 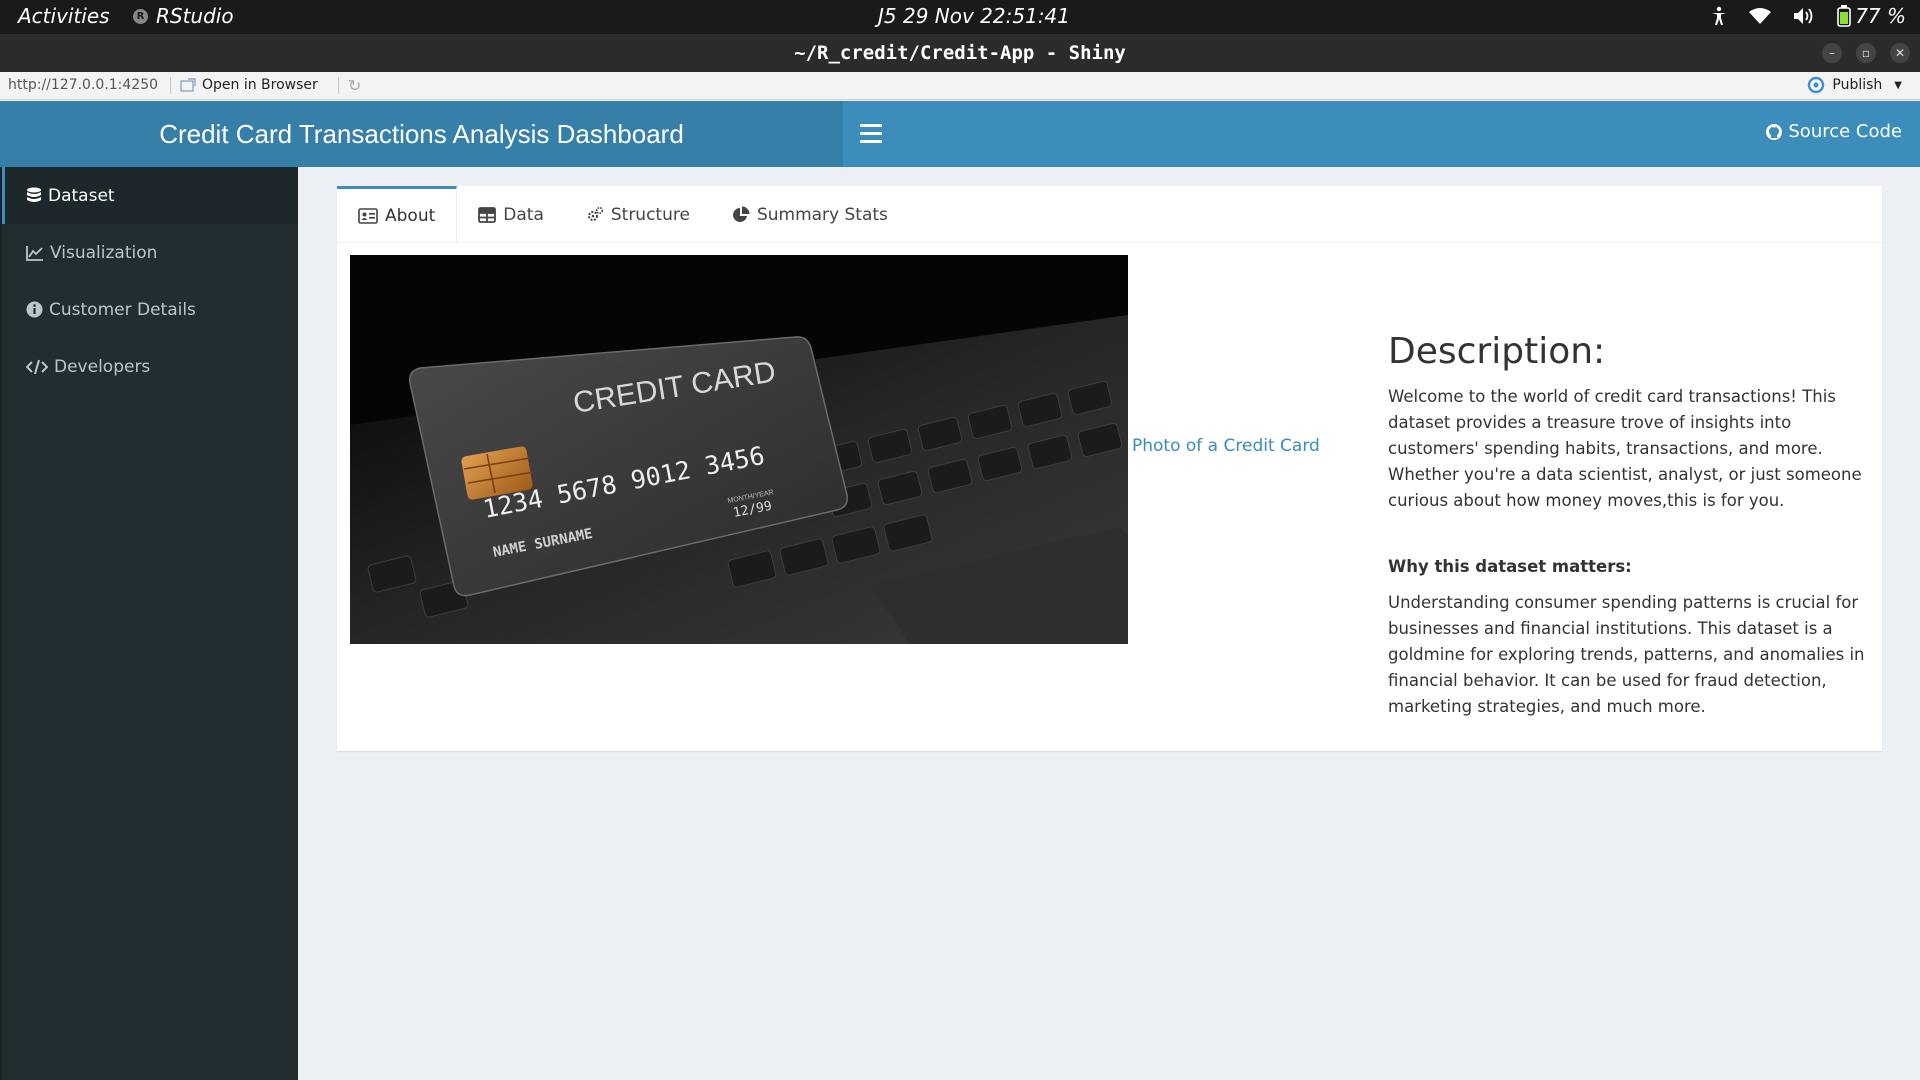 I want to click on sidebar-item-visualization: Visualization, so click(x=150, y=252).